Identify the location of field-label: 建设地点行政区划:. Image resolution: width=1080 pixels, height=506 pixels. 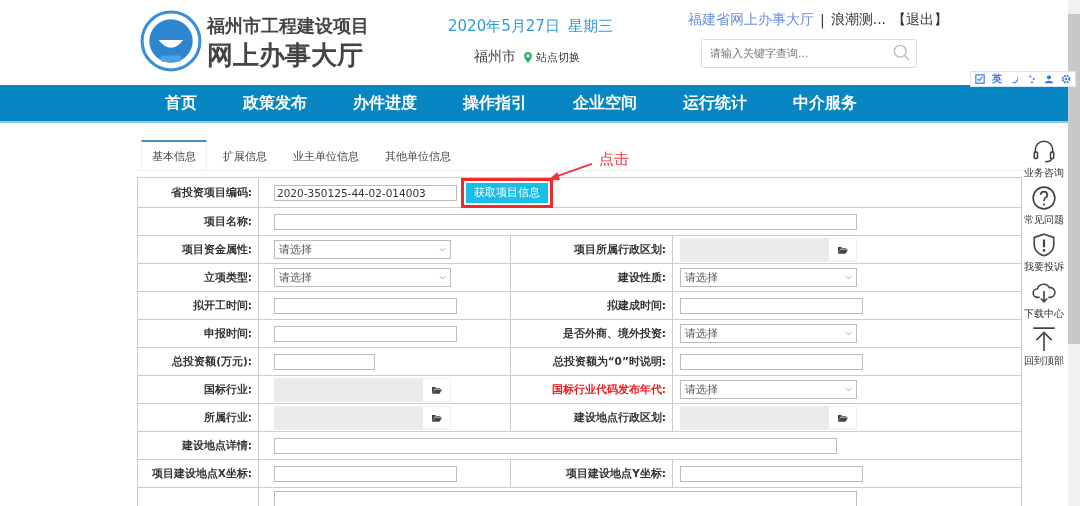
(619, 417).